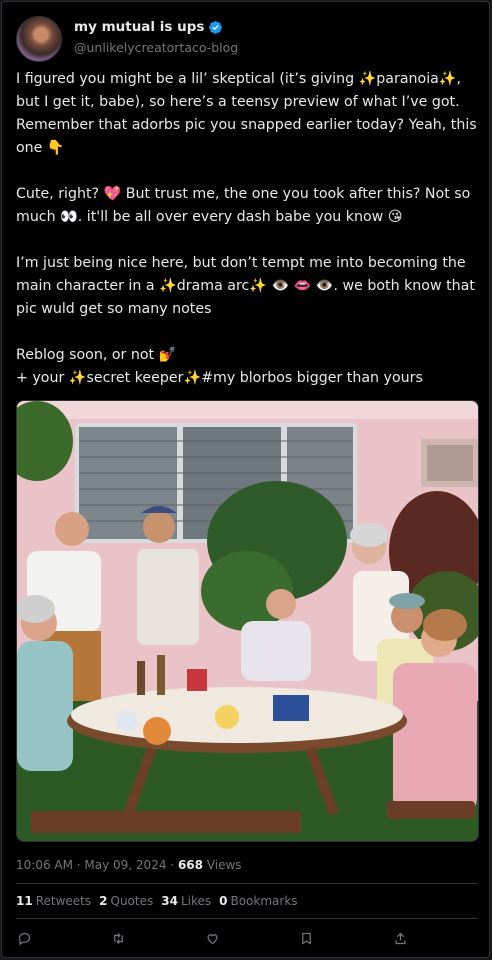 Image resolution: width=492 pixels, height=960 pixels. What do you see at coordinates (157, 901) in the screenshot?
I see `engagement-stats: 11 Retweets 2 Quotes 34 Likes 0 Bookmarks` at bounding box center [157, 901].